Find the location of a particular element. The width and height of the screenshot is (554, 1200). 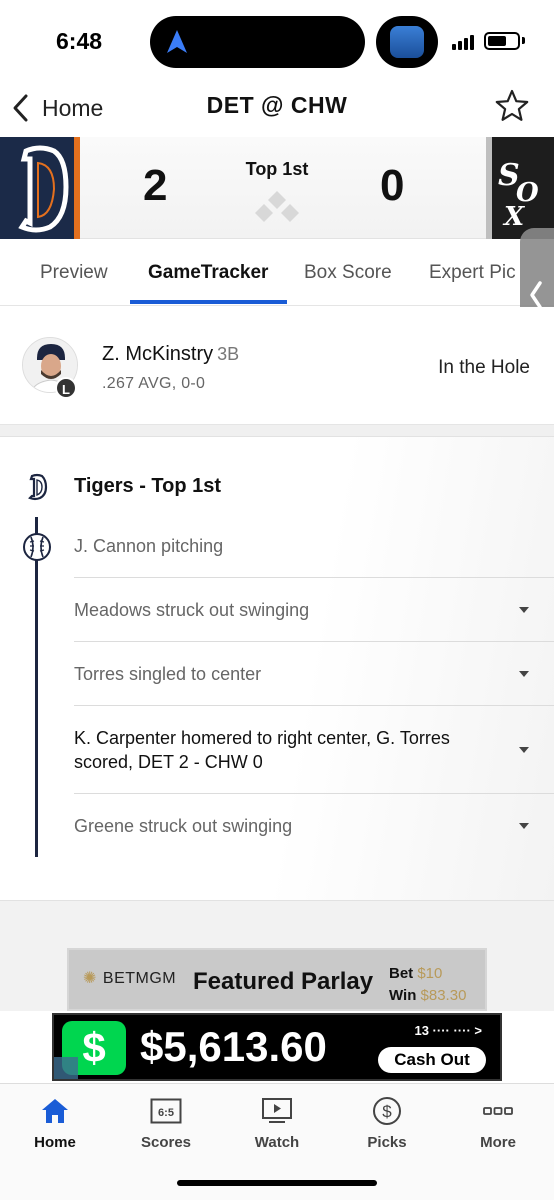

tigers-d-logo-icon is located at coordinates (40, 188).